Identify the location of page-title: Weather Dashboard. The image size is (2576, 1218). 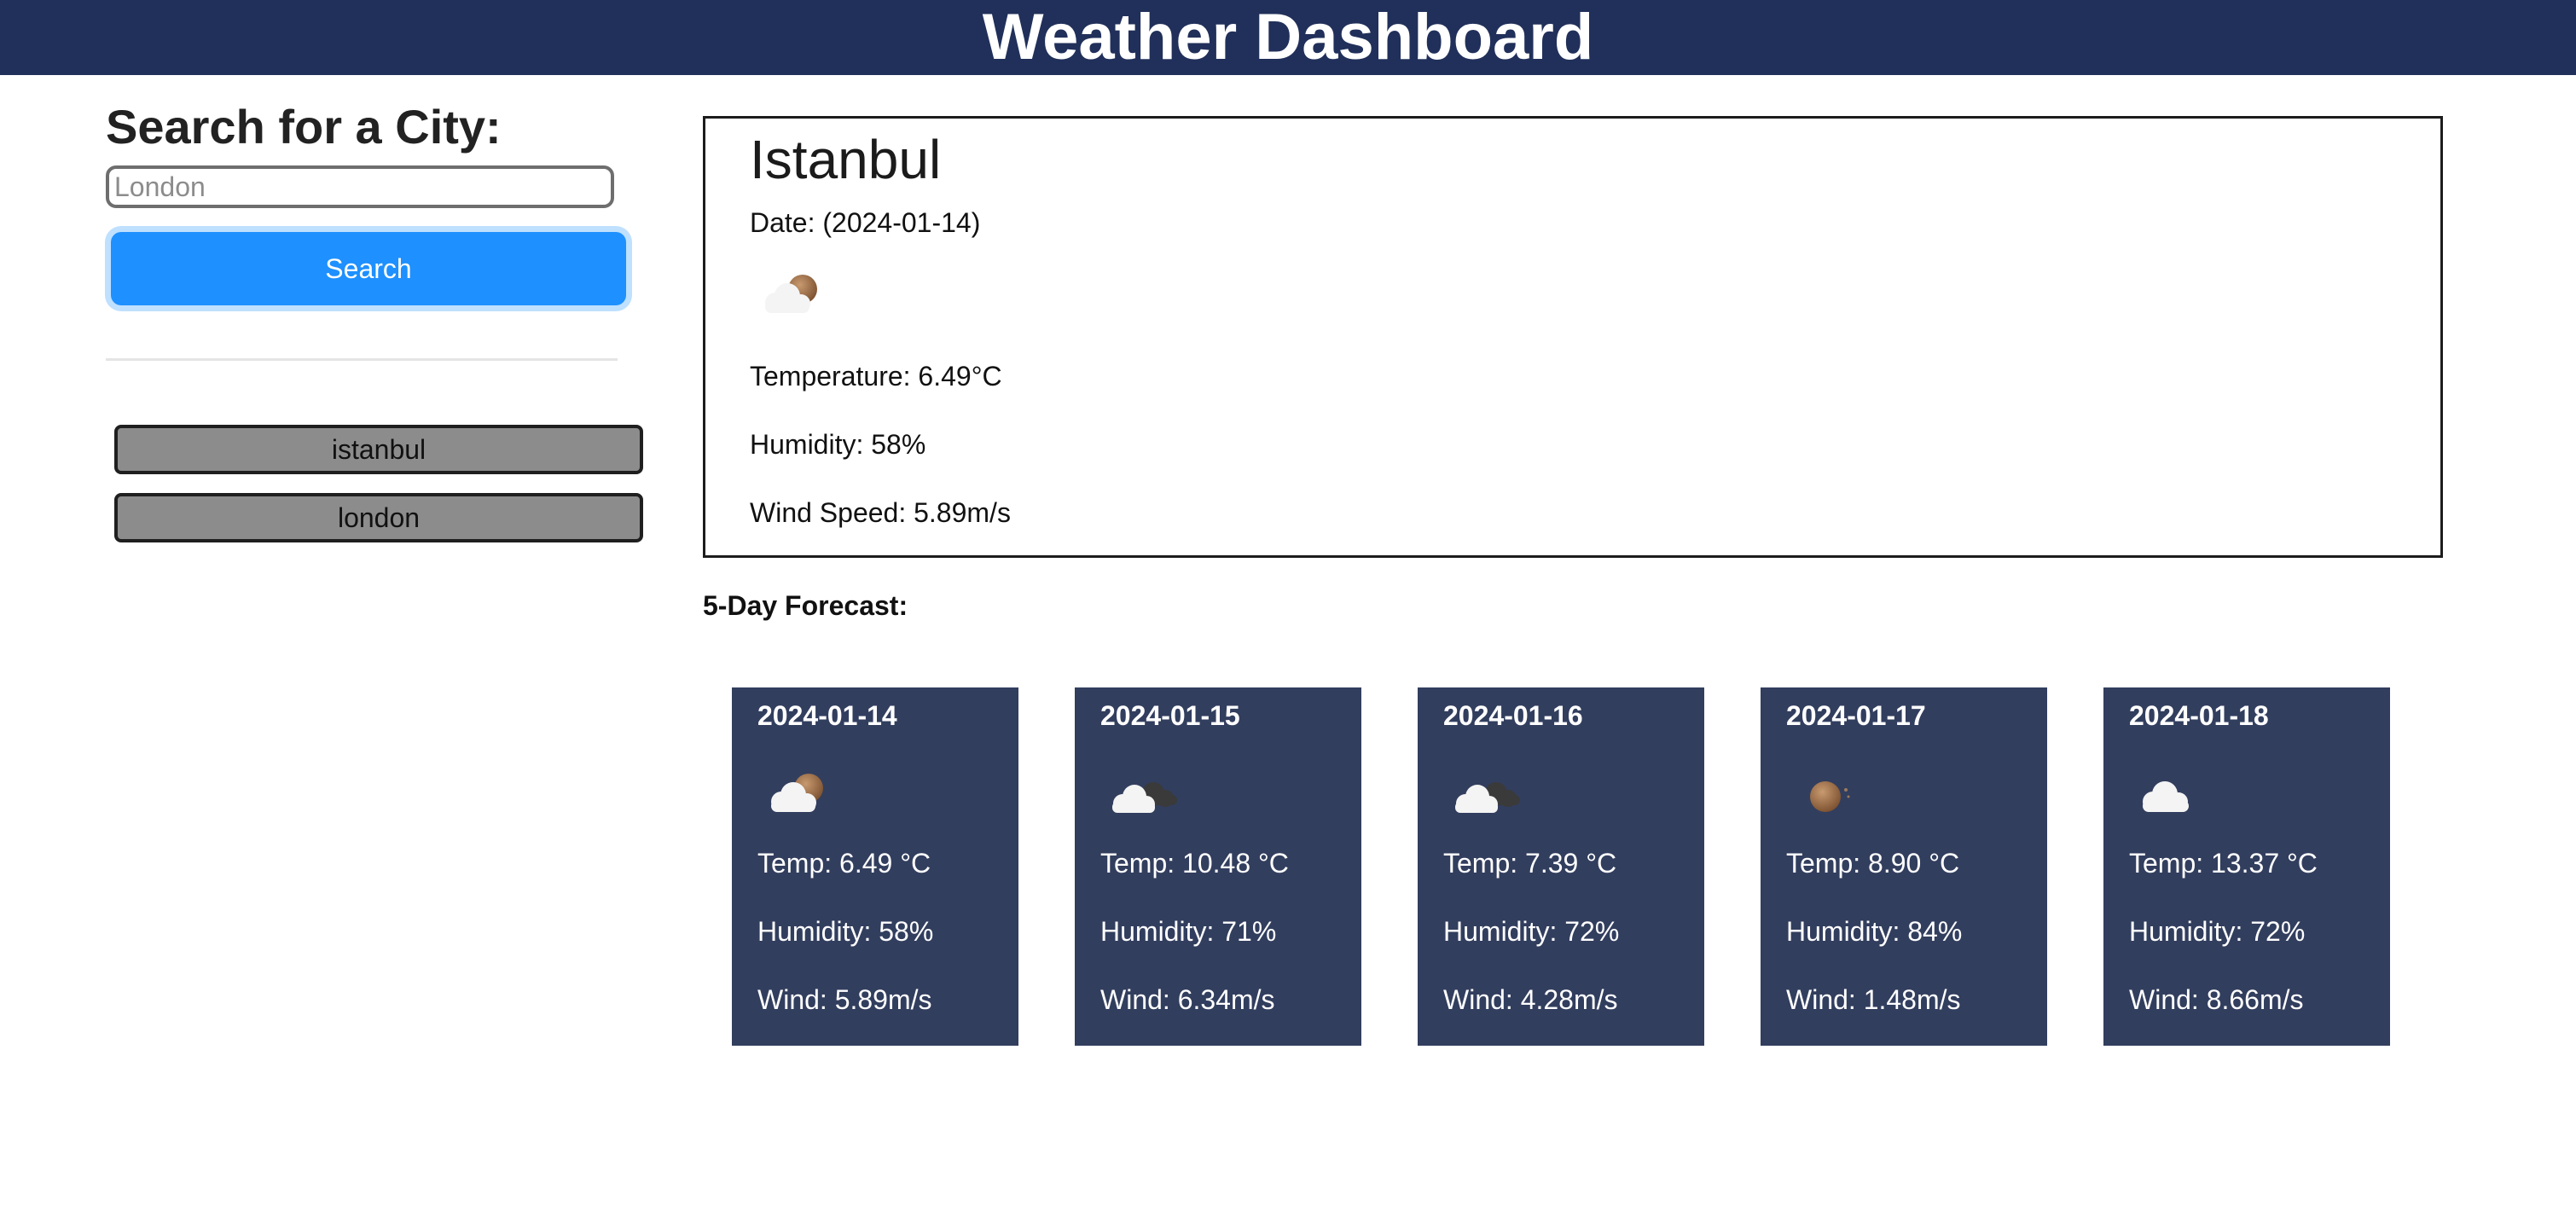
(1288, 37).